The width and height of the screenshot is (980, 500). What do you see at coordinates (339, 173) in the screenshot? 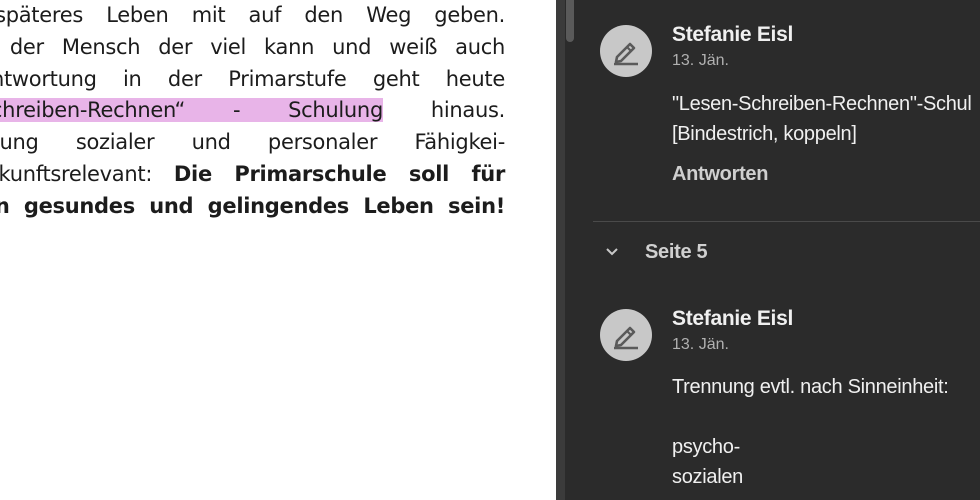
I see `bold-text-run: Die Primarschule soll für` at bounding box center [339, 173].